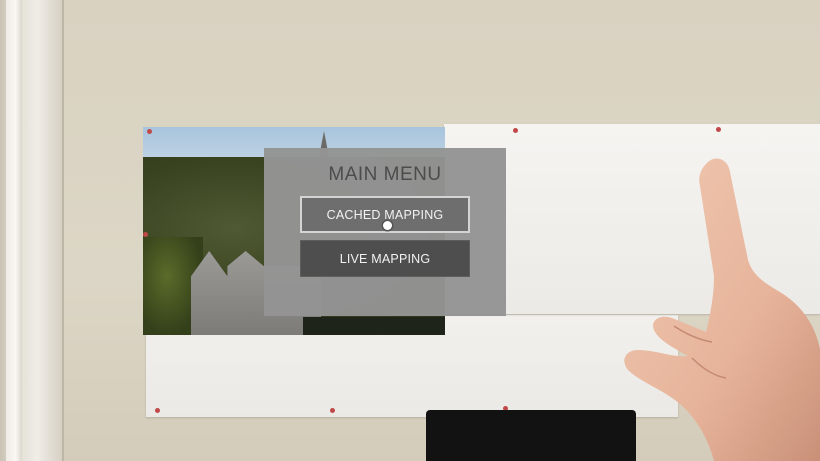 The height and width of the screenshot is (461, 820). I want to click on photo-shadow-strip, so click(374, 326).